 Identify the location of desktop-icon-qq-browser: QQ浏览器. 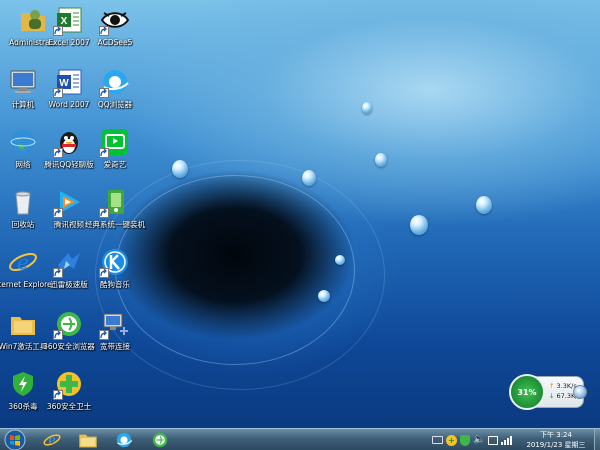
(115, 95).